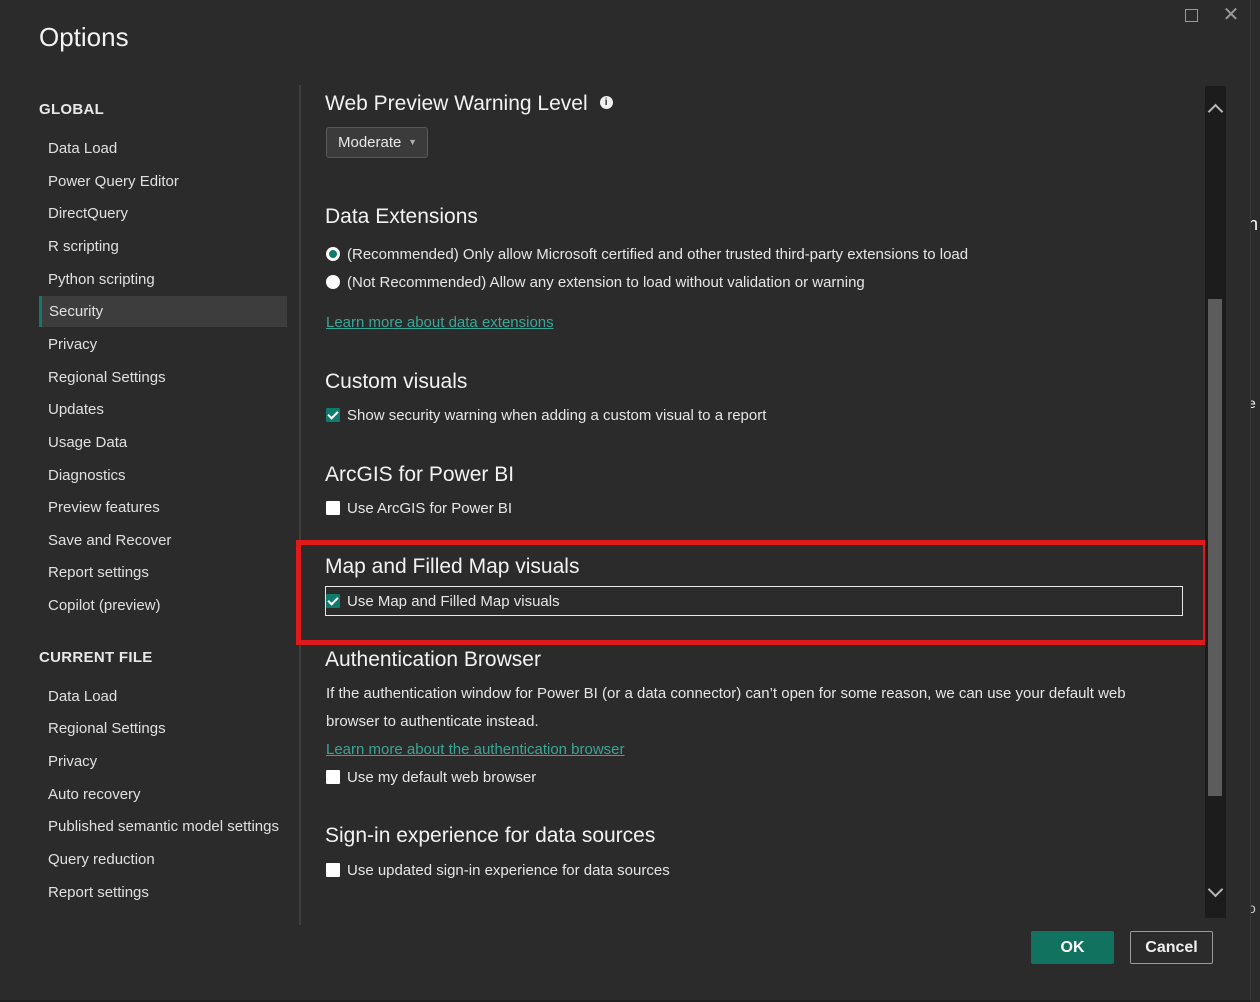  I want to click on maximize-icon, so click(1191, 15).